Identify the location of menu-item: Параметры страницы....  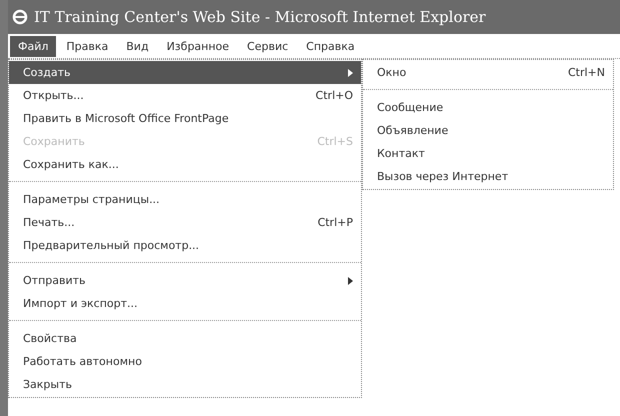
(185, 199).